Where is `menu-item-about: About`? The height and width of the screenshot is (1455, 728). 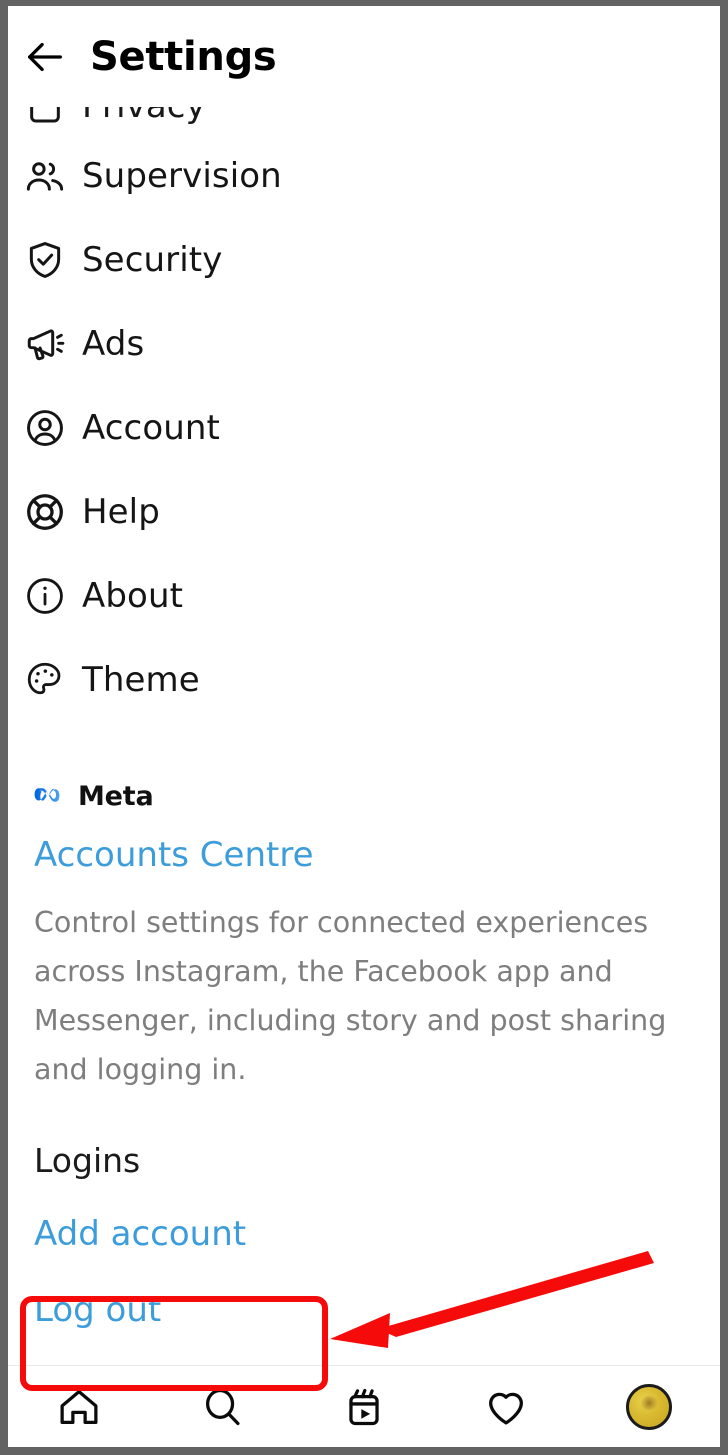
menu-item-about: About is located at coordinates (364, 596).